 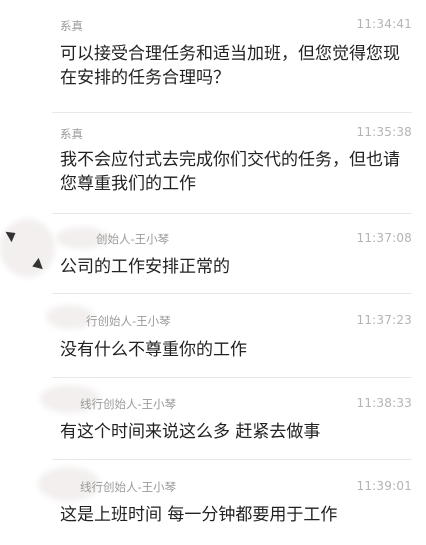 What do you see at coordinates (199, 515) in the screenshot?
I see `message-text: 这是上班时间 每一分钟都要用于工作` at bounding box center [199, 515].